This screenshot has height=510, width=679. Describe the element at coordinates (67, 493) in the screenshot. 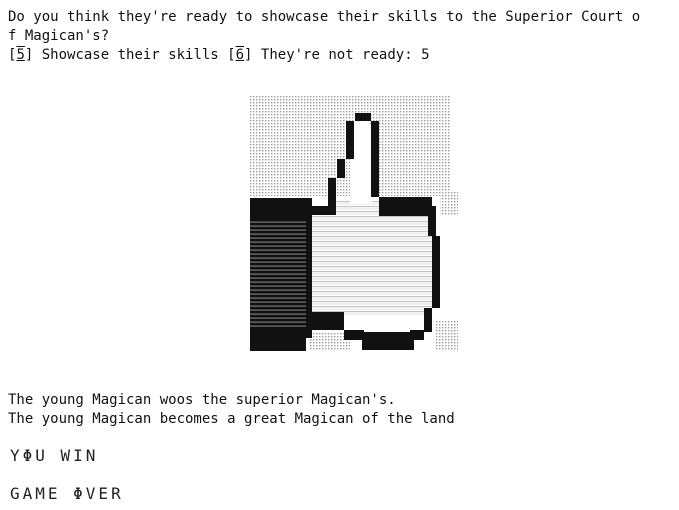

I see `game-over-text: GAME ΦVER` at that location.